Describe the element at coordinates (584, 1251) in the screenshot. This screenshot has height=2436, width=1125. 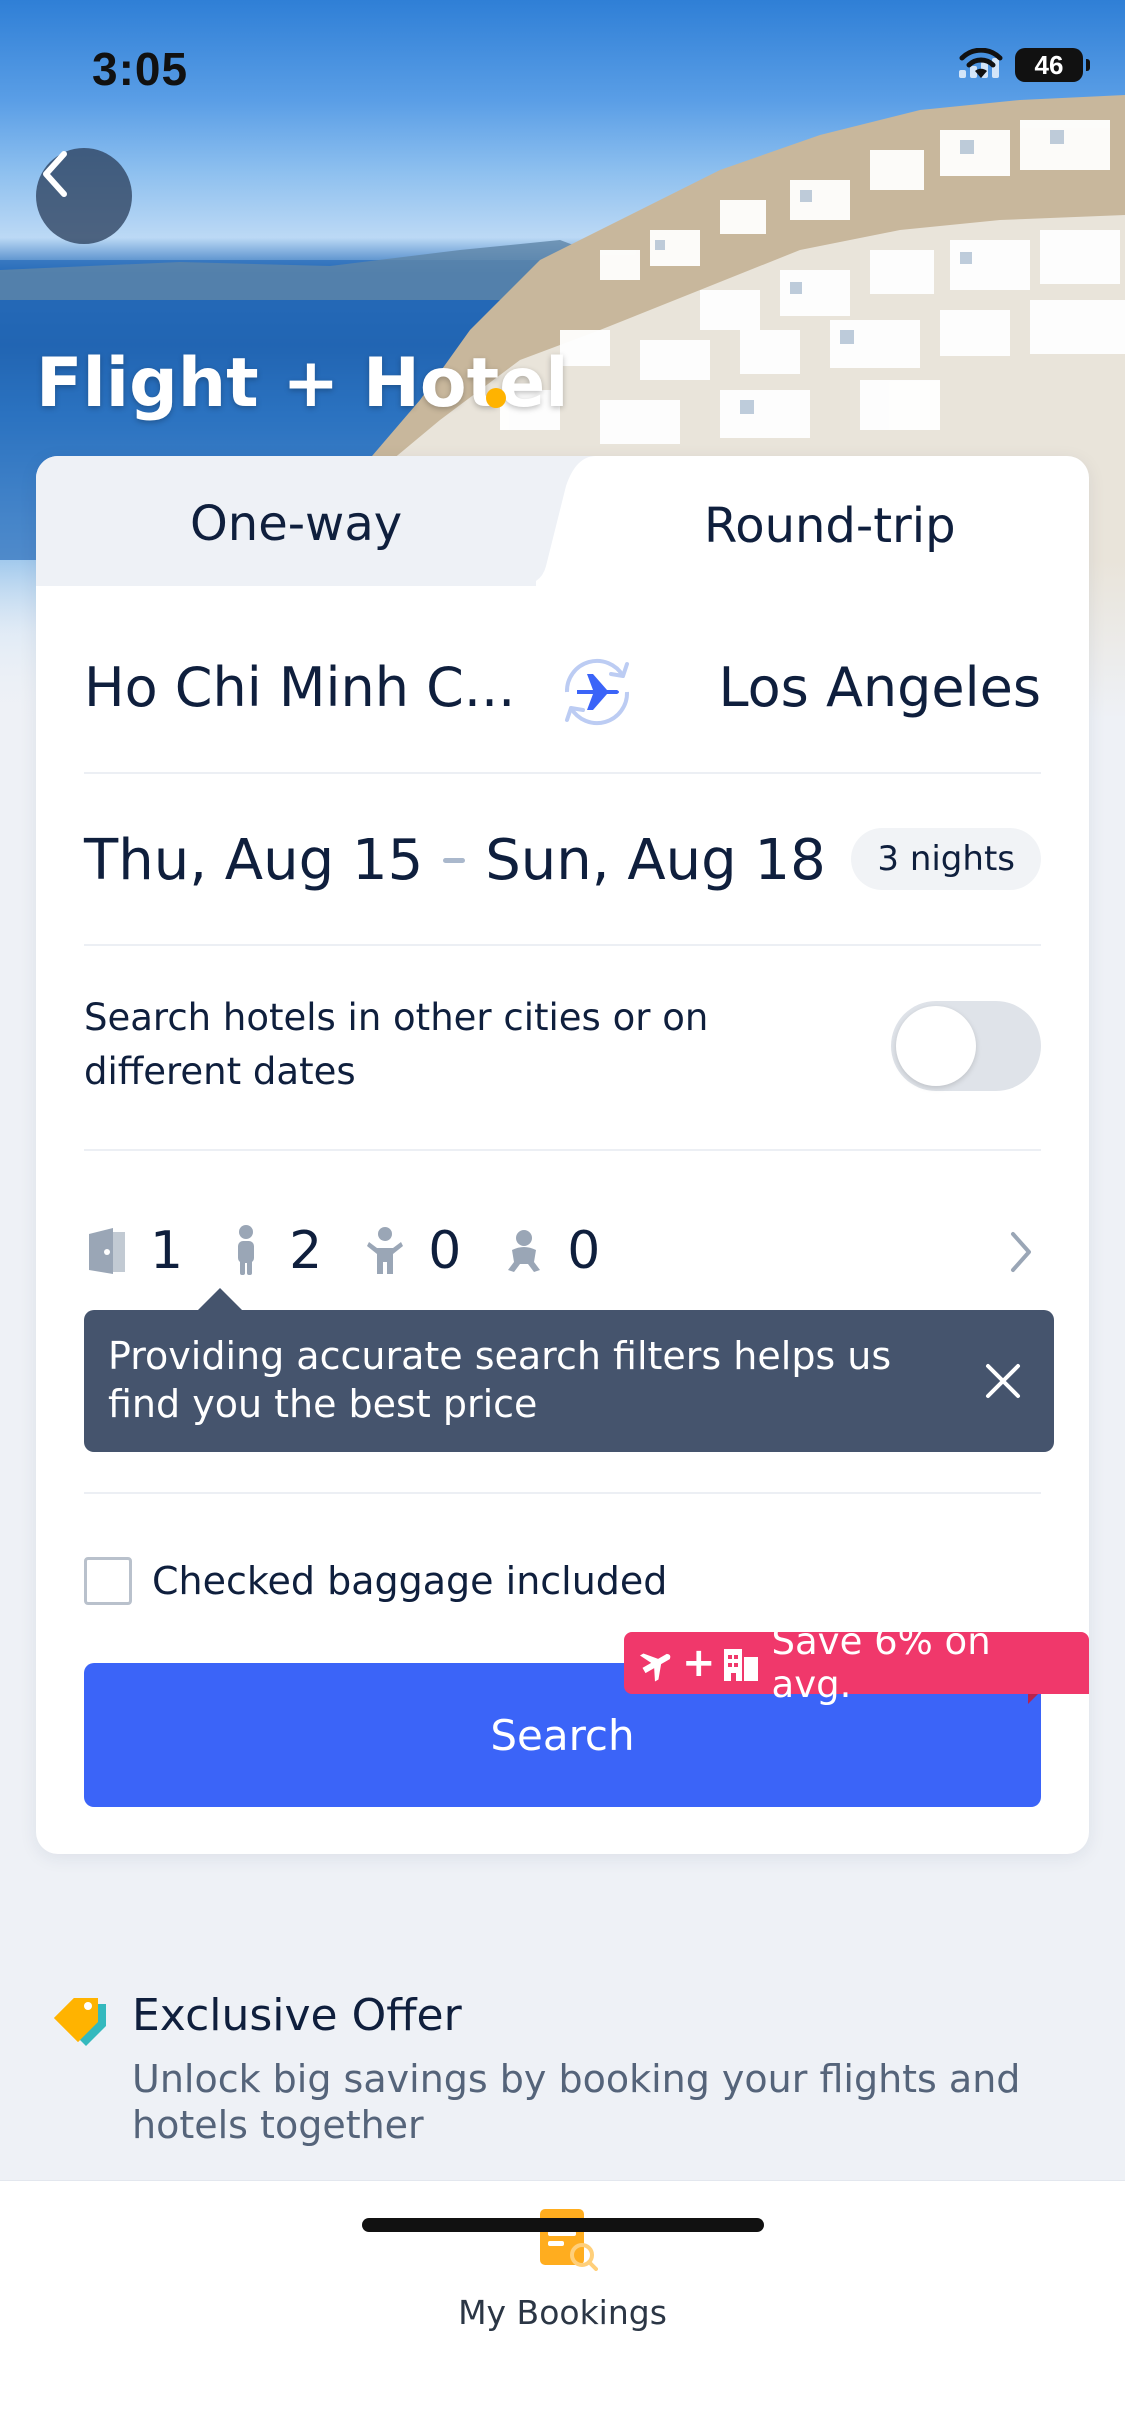
I see `infants-value: 0` at that location.